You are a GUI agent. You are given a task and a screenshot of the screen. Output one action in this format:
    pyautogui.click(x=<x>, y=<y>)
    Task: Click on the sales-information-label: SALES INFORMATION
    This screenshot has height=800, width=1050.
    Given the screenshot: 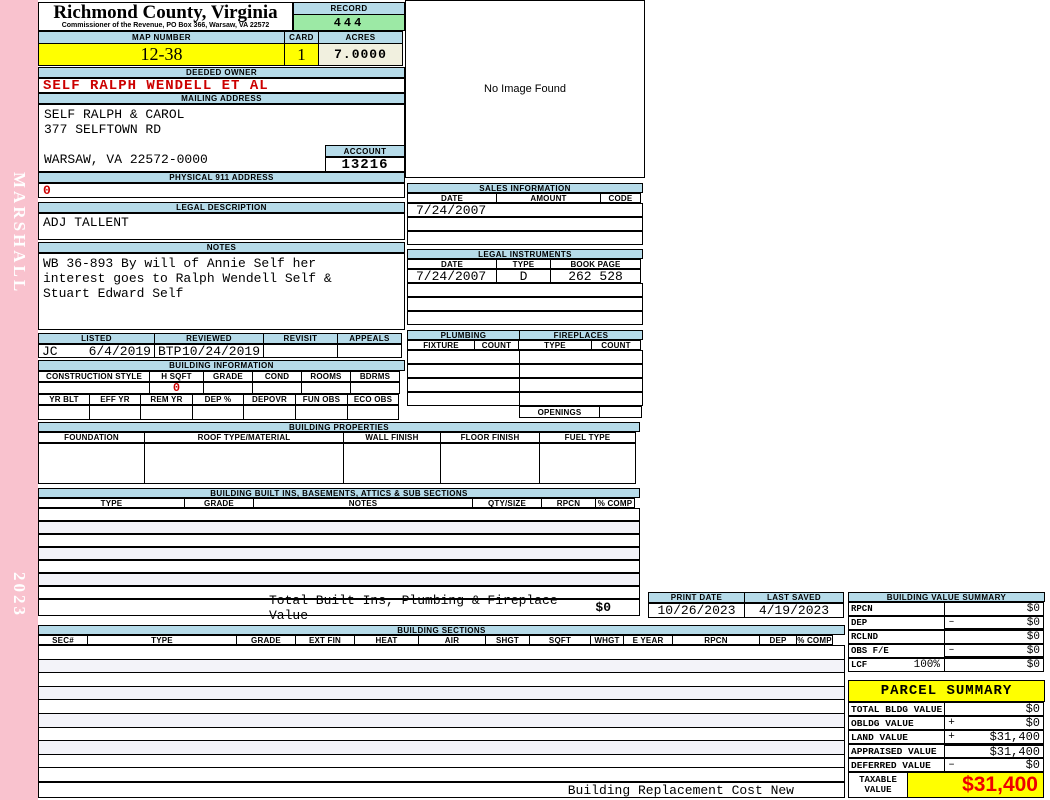 What is the action you would take?
    pyautogui.click(x=525, y=188)
    